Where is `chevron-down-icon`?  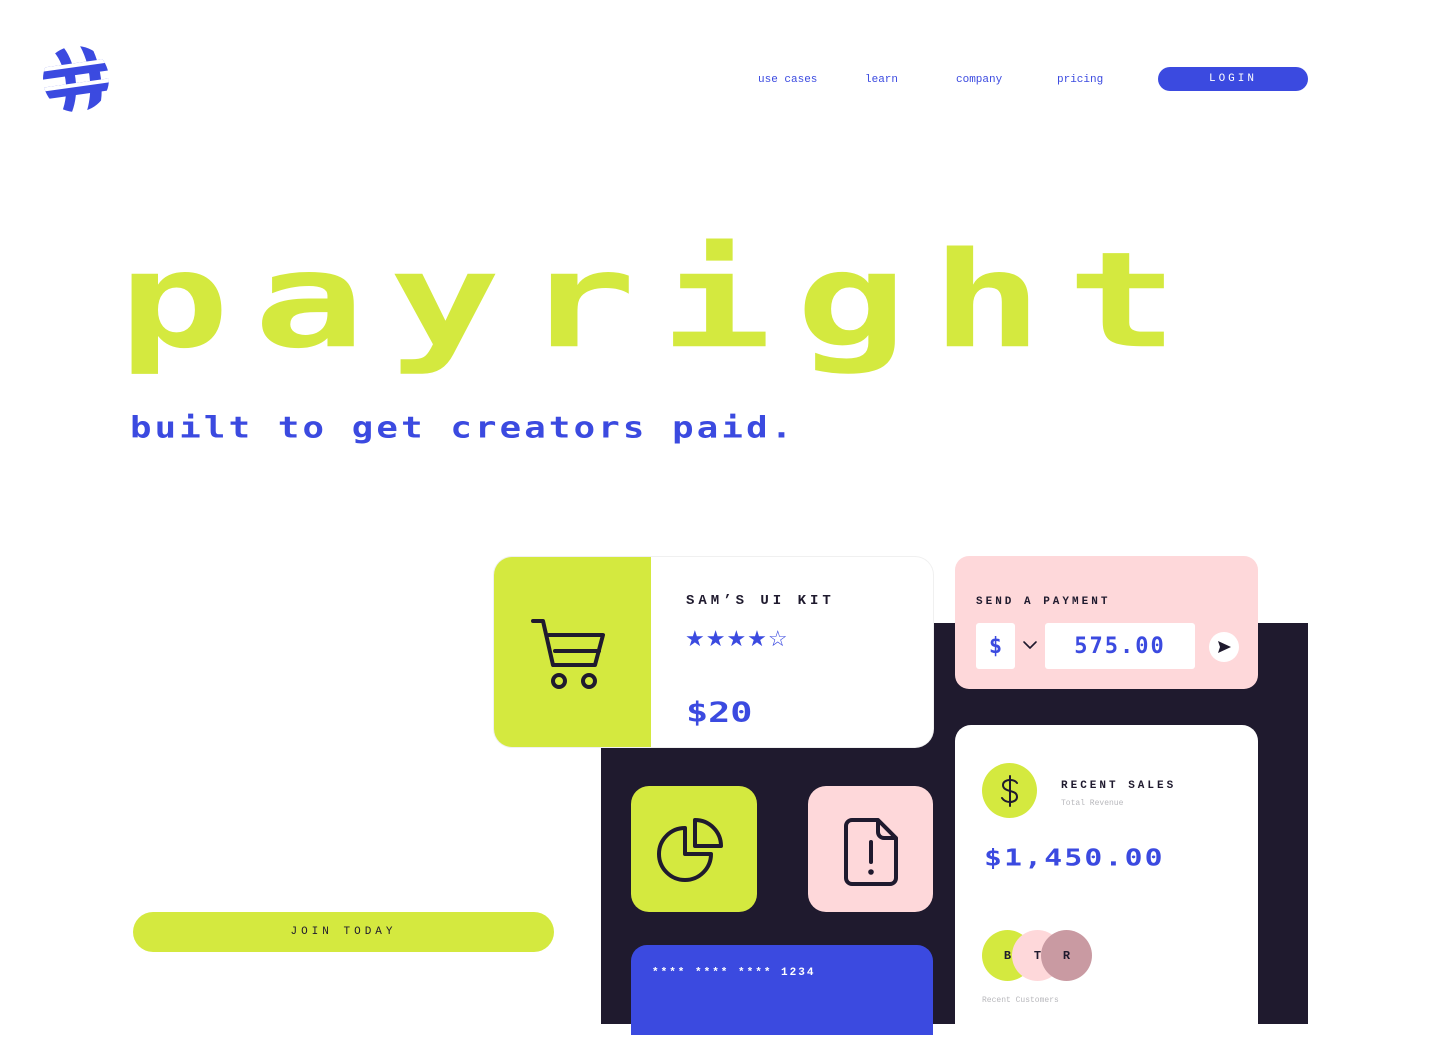 chevron-down-icon is located at coordinates (1030, 645).